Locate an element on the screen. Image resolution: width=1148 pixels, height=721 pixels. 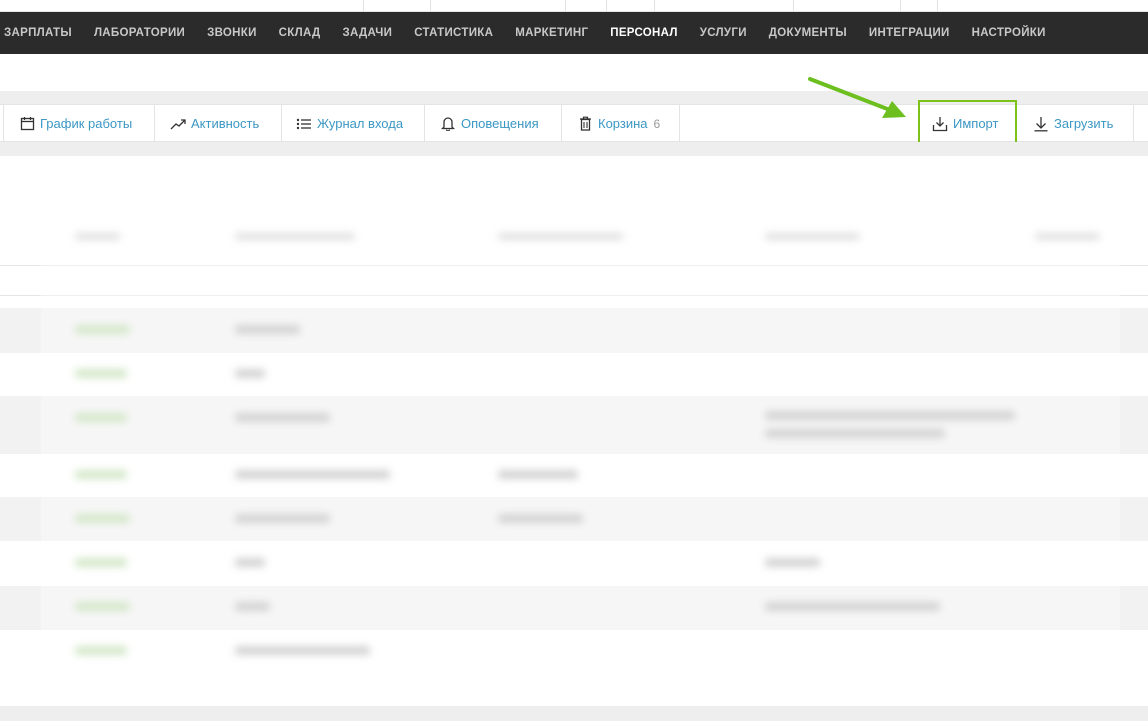
download-icon is located at coordinates (1041, 124).